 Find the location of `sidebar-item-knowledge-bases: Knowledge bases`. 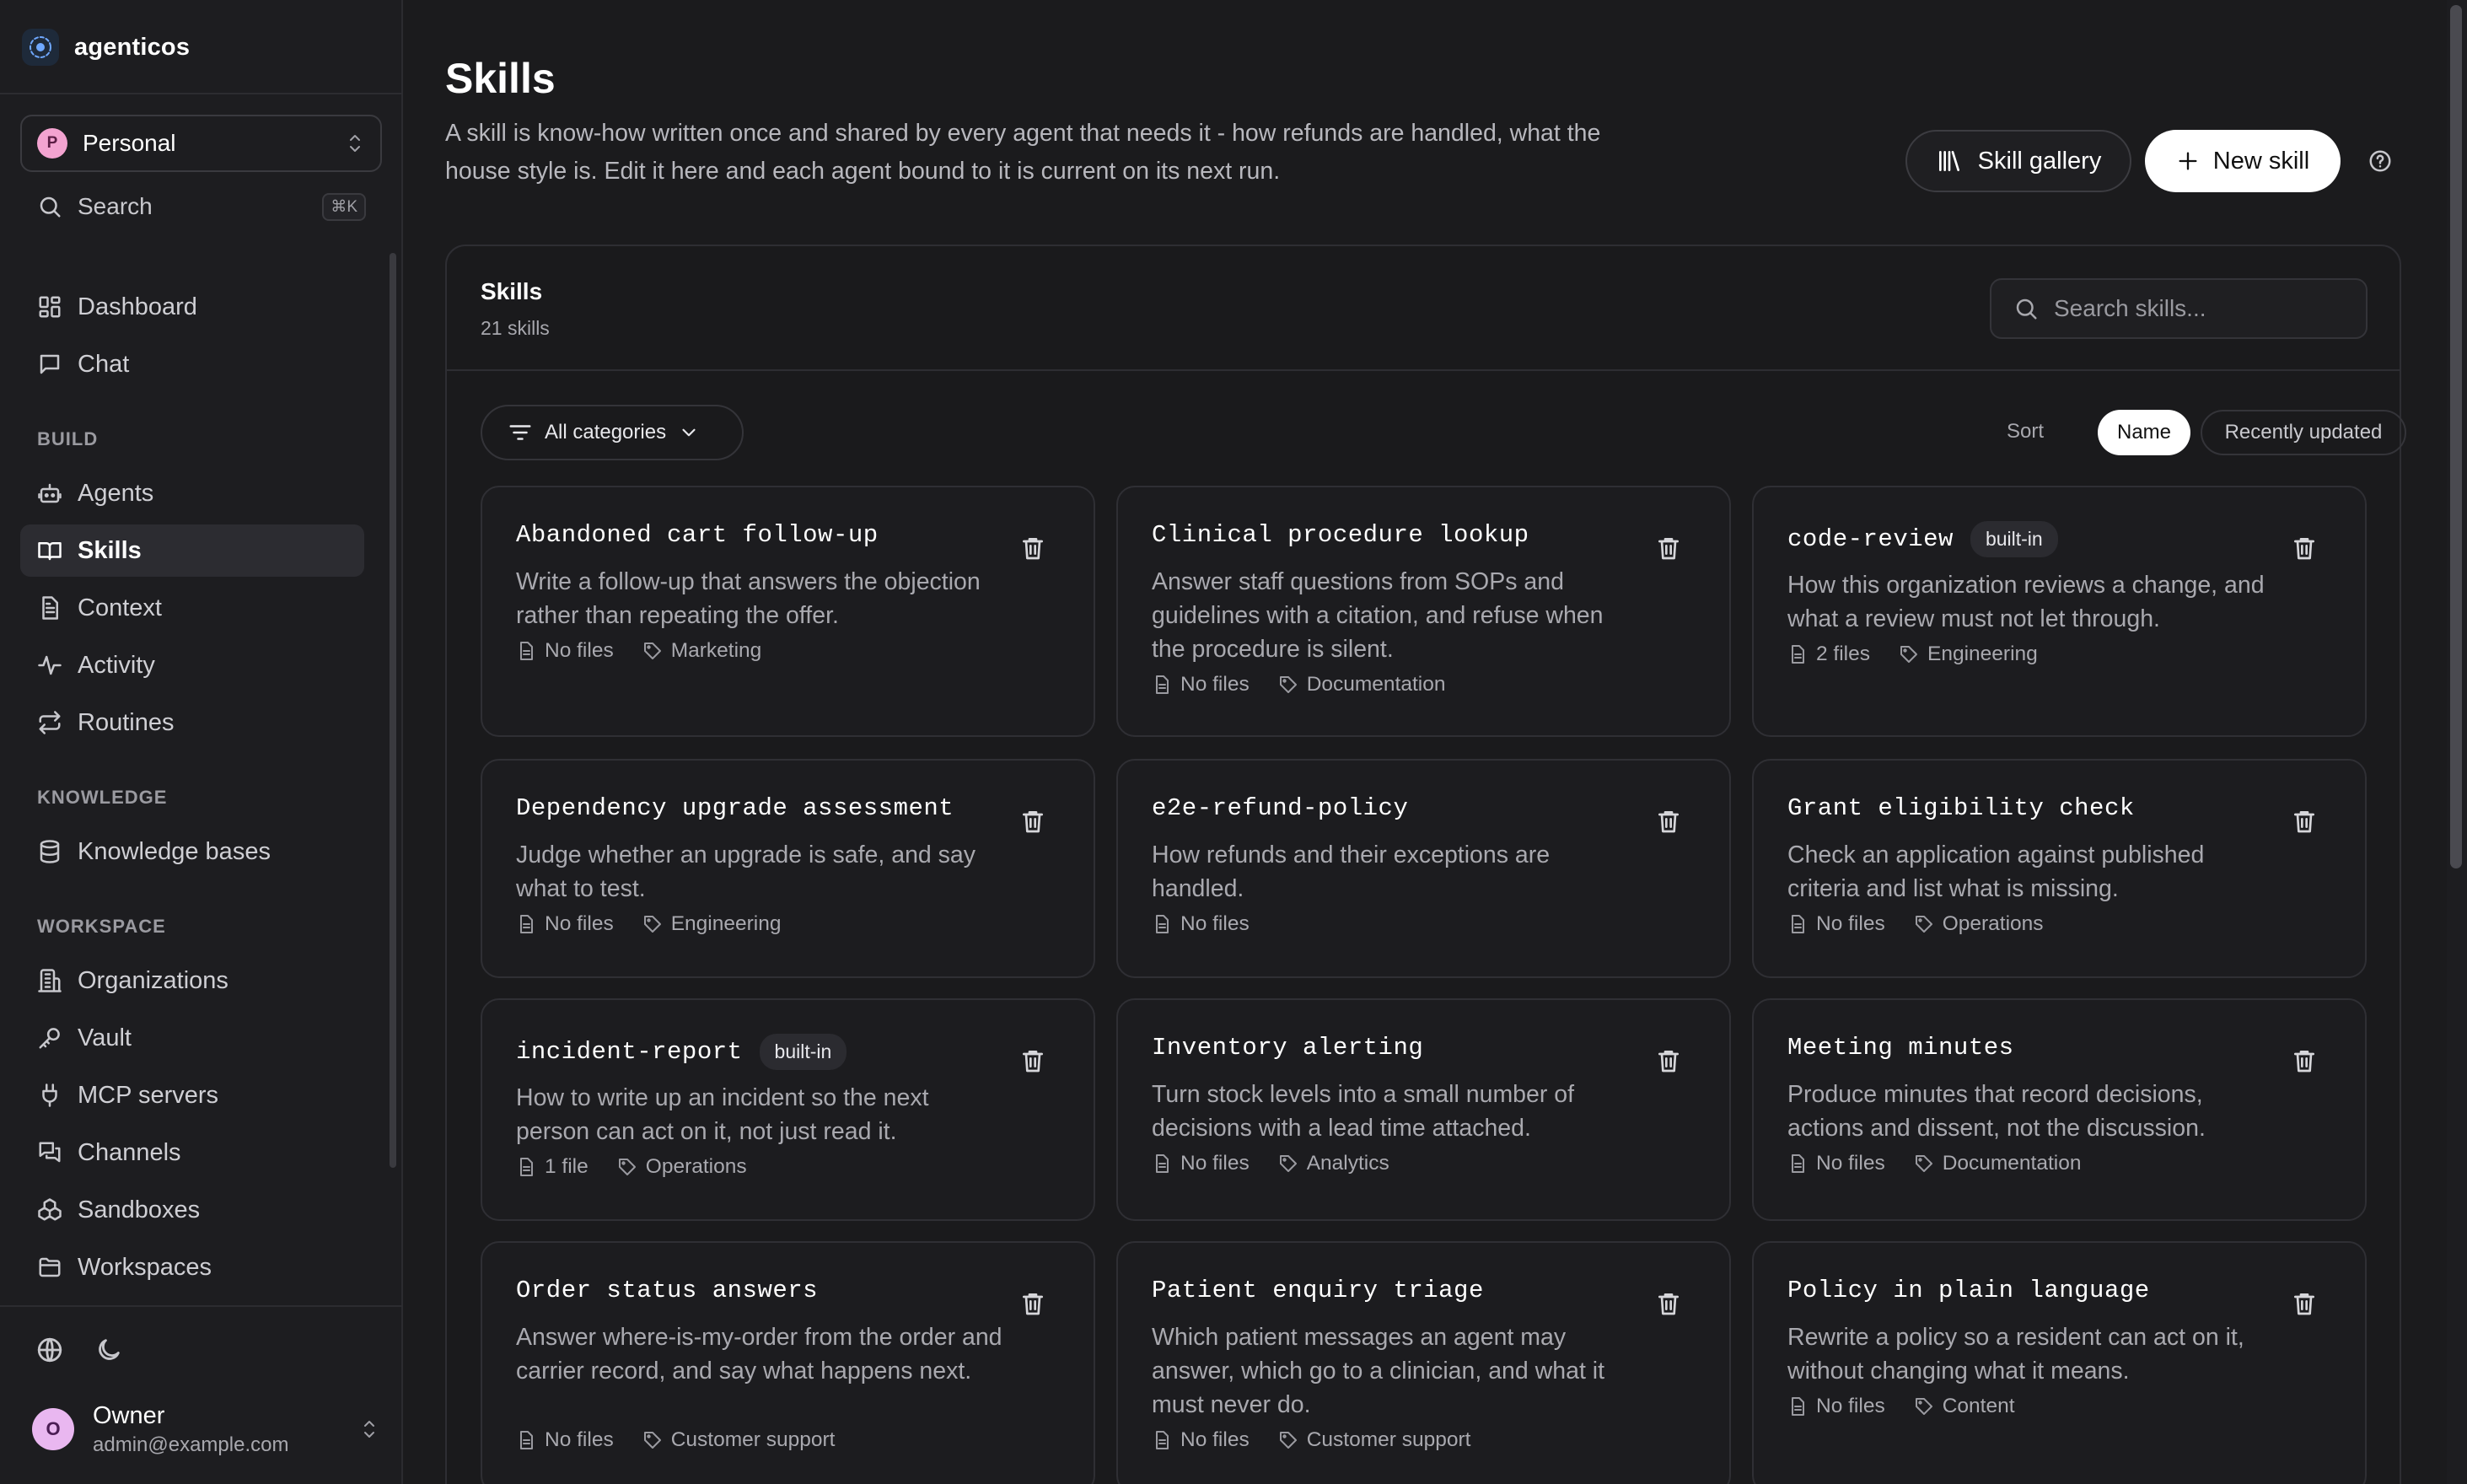

sidebar-item-knowledge-bases: Knowledge bases is located at coordinates (192, 851).